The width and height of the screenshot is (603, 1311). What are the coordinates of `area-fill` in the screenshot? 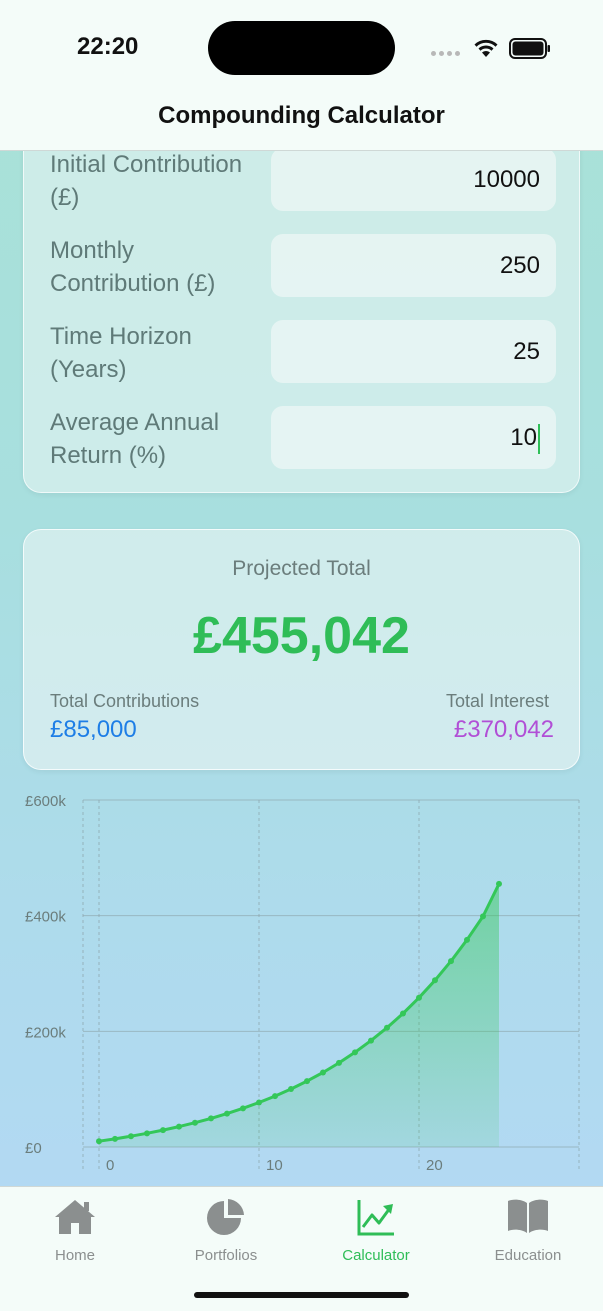 It's located at (299, 1015).